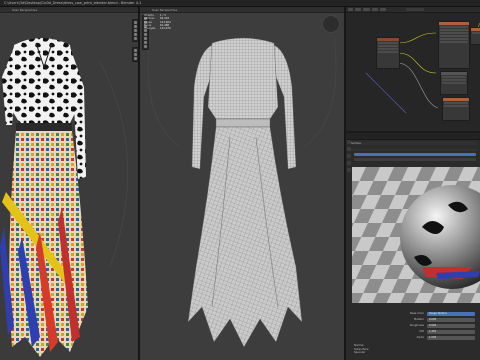  I want to click on move-tool-icon, so click(135, 26).